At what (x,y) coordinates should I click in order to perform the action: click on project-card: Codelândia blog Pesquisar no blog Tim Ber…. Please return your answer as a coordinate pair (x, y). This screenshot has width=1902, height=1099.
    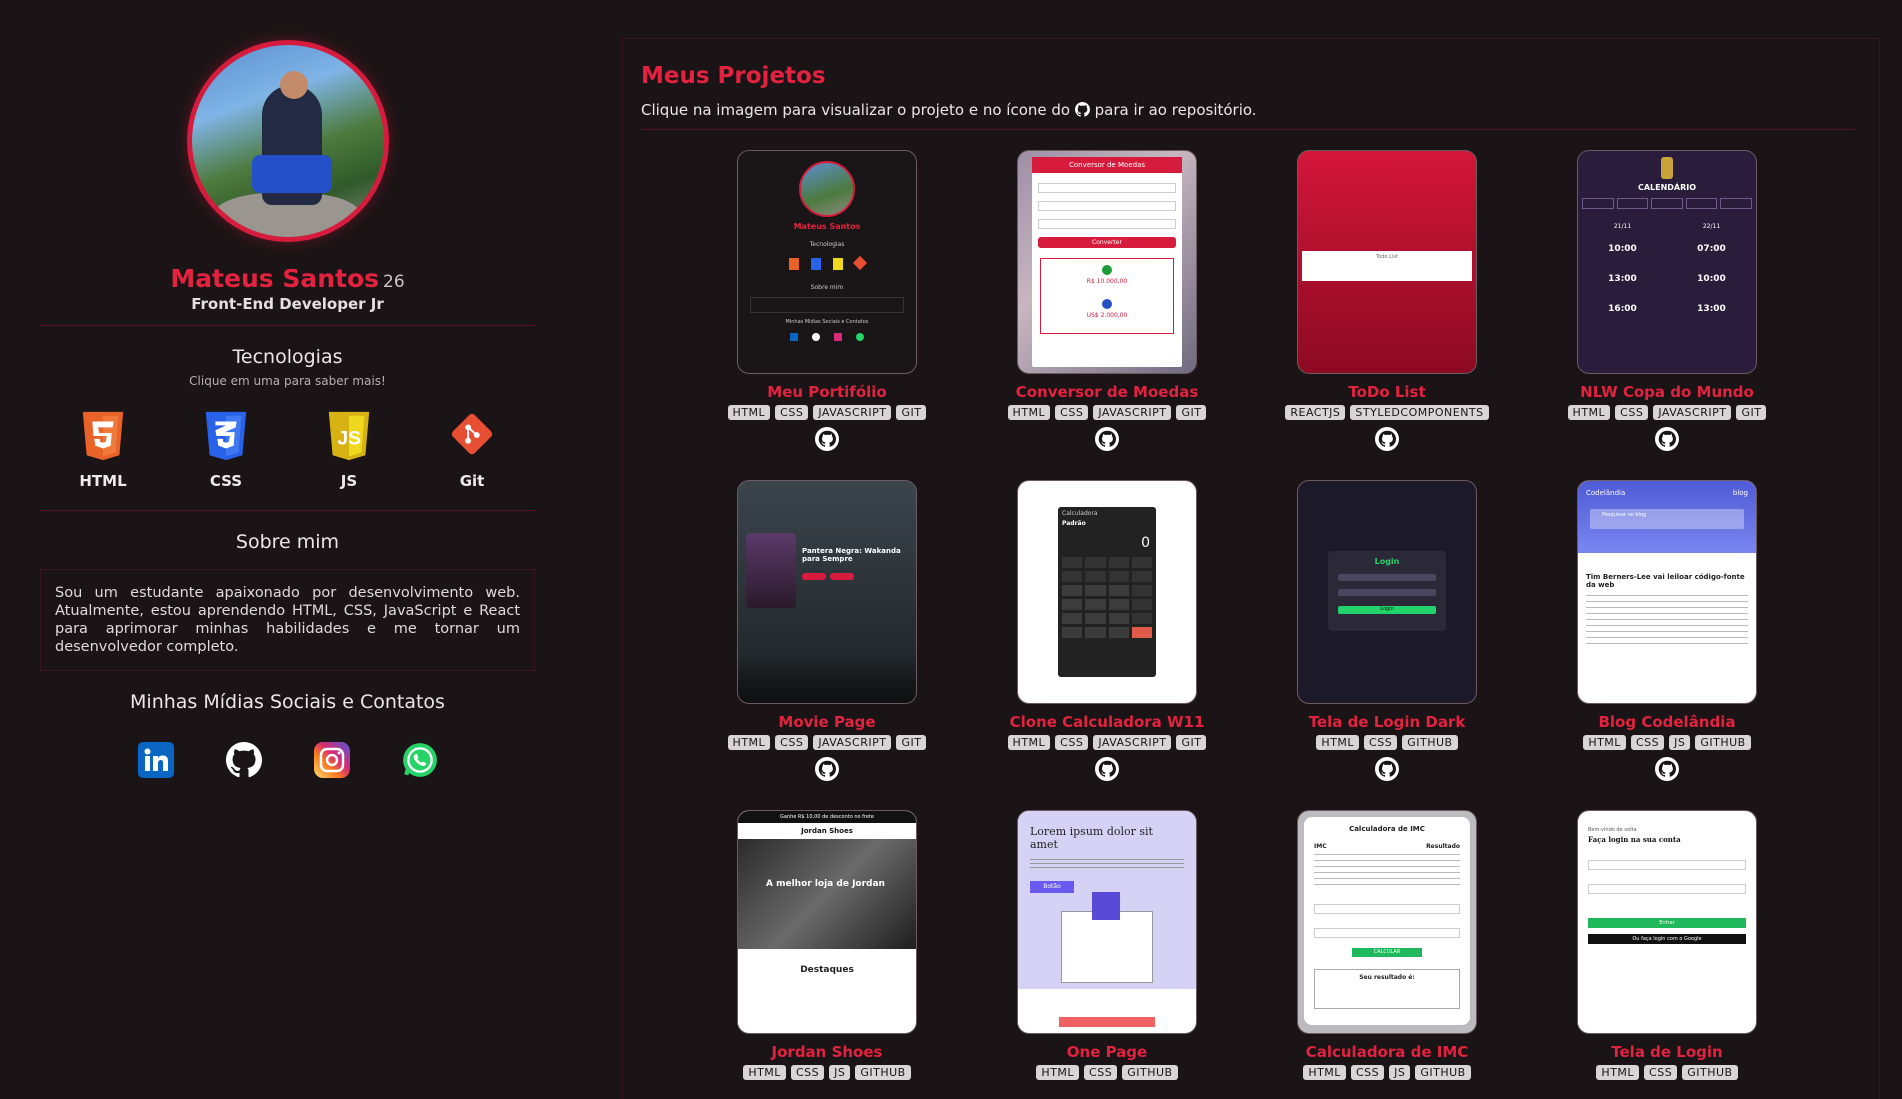
    Looking at the image, I should click on (1667, 632).